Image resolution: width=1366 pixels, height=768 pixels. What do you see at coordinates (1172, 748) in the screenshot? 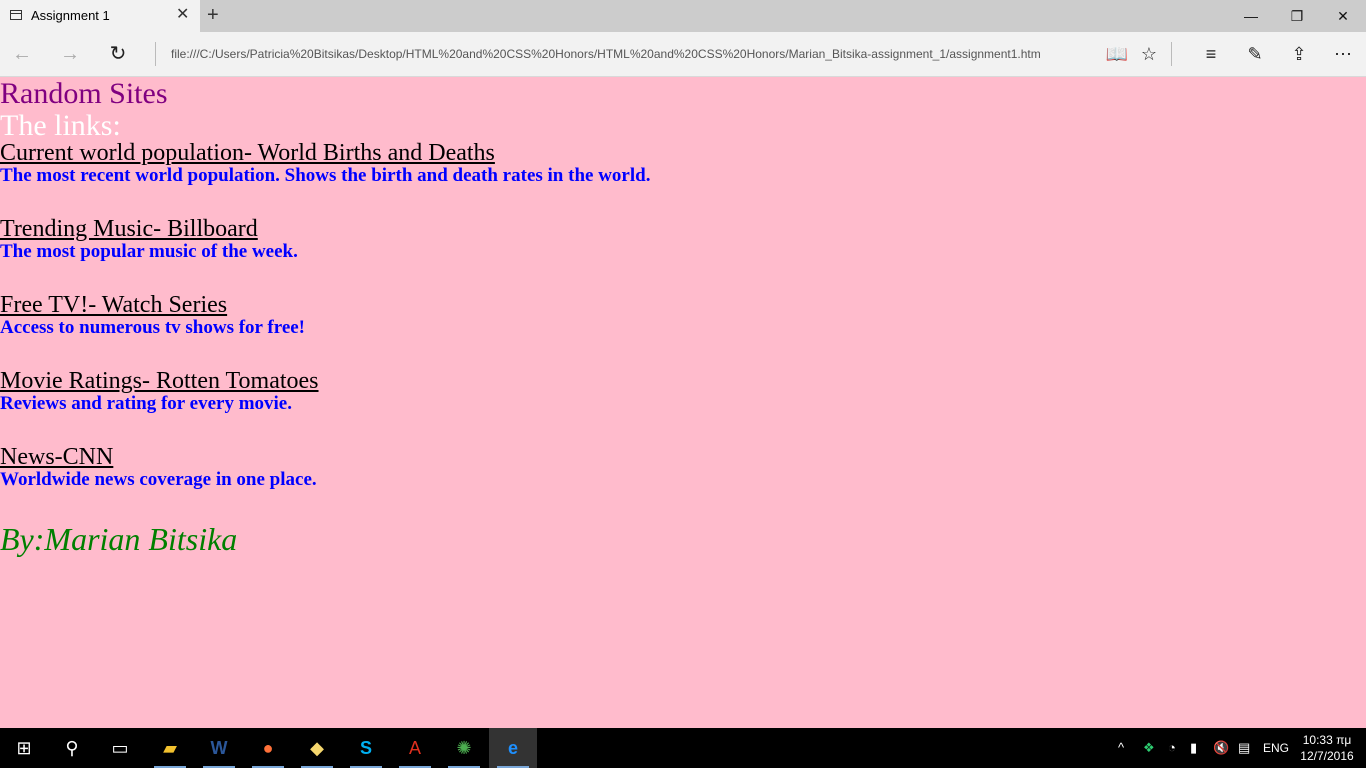
I see `wifi-icon: ◔` at bounding box center [1172, 748].